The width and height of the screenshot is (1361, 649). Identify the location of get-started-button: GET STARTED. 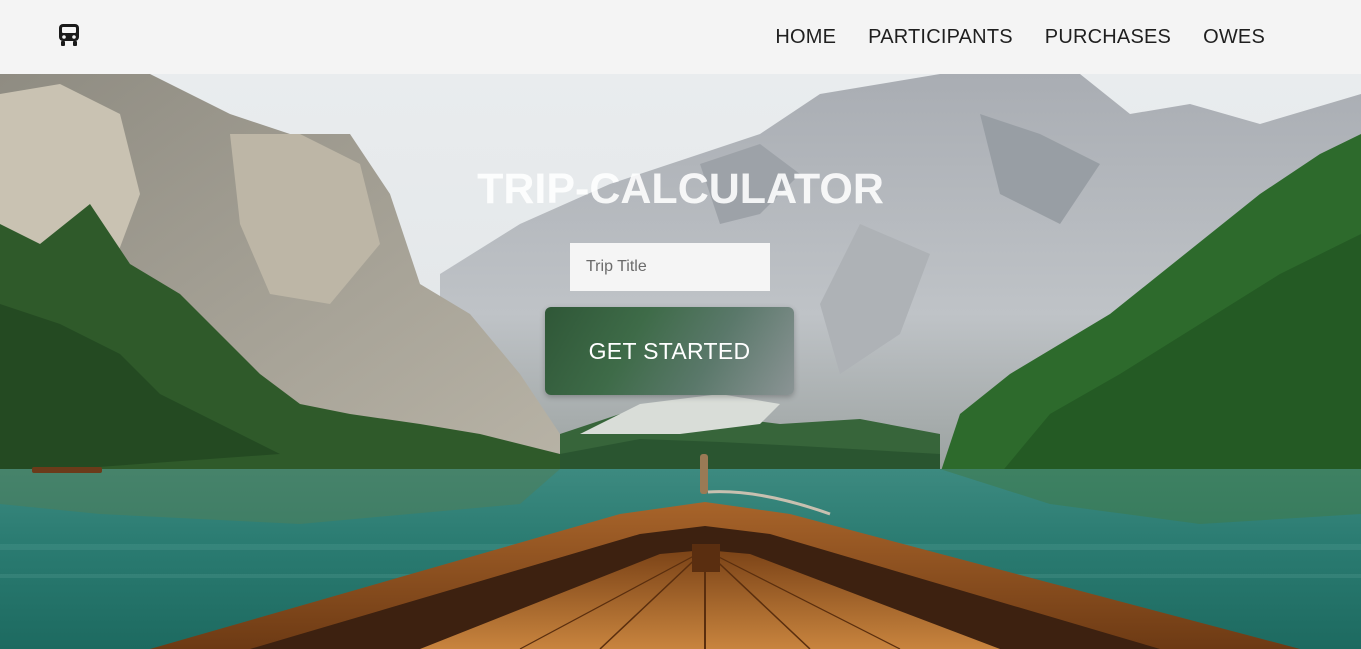
(669, 351).